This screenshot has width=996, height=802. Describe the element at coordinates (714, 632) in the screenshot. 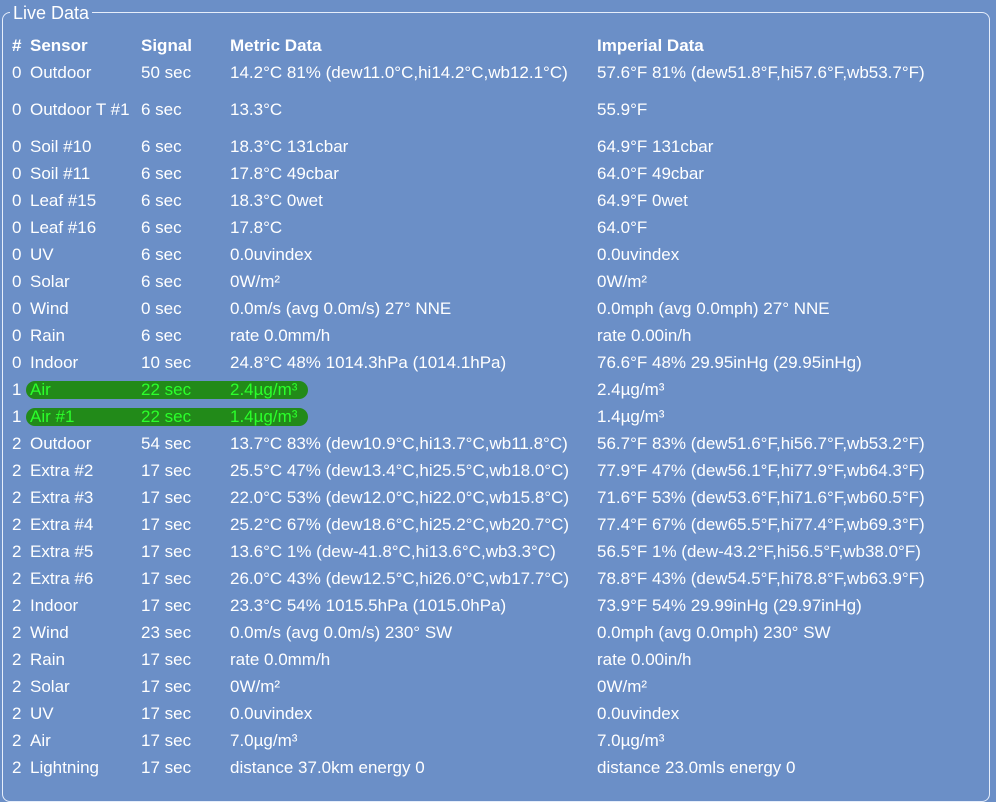

I see `row-imperial: 0.0mph (avg 0.0mph) 230° SW` at that location.